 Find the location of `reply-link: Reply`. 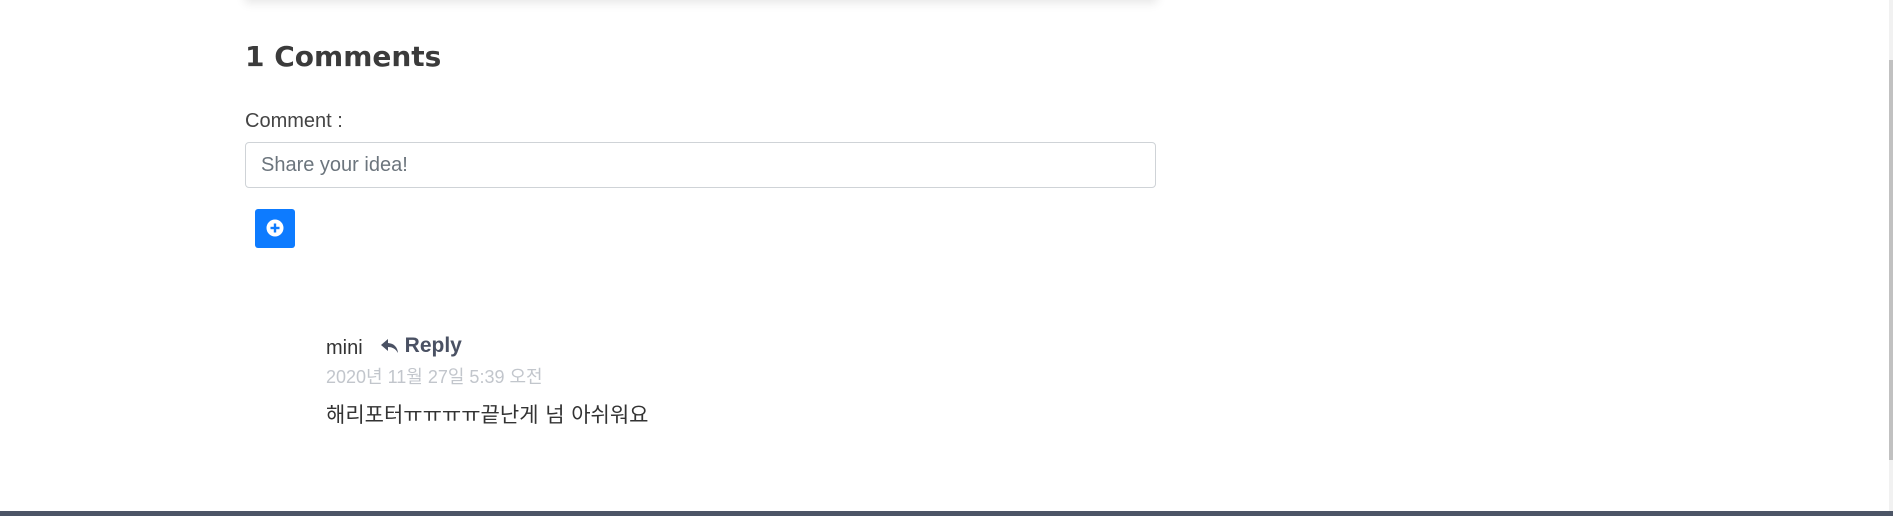

reply-link: Reply is located at coordinates (421, 346).